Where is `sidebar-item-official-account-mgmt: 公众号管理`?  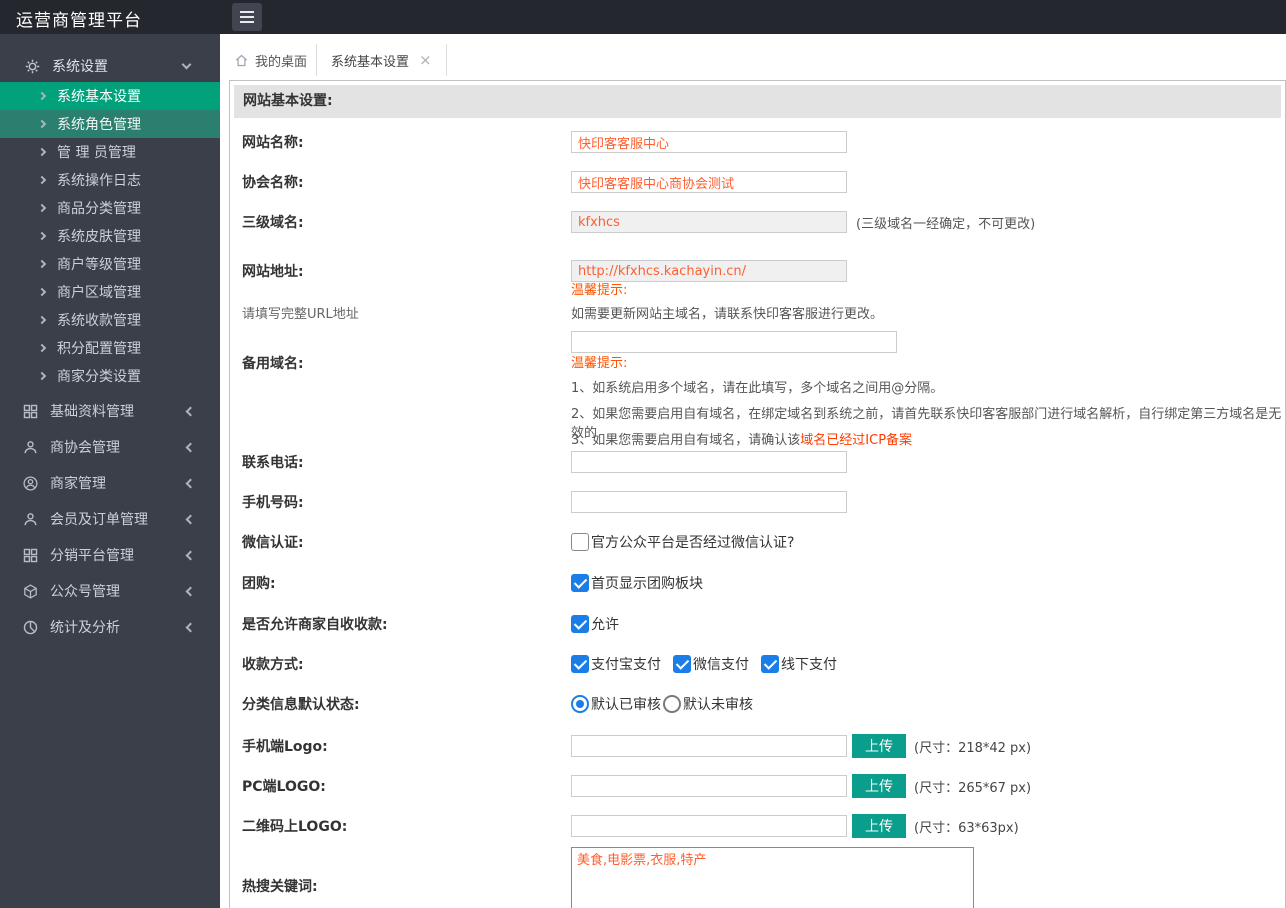 sidebar-item-official-account-mgmt: 公众号管理 is located at coordinates (110, 591).